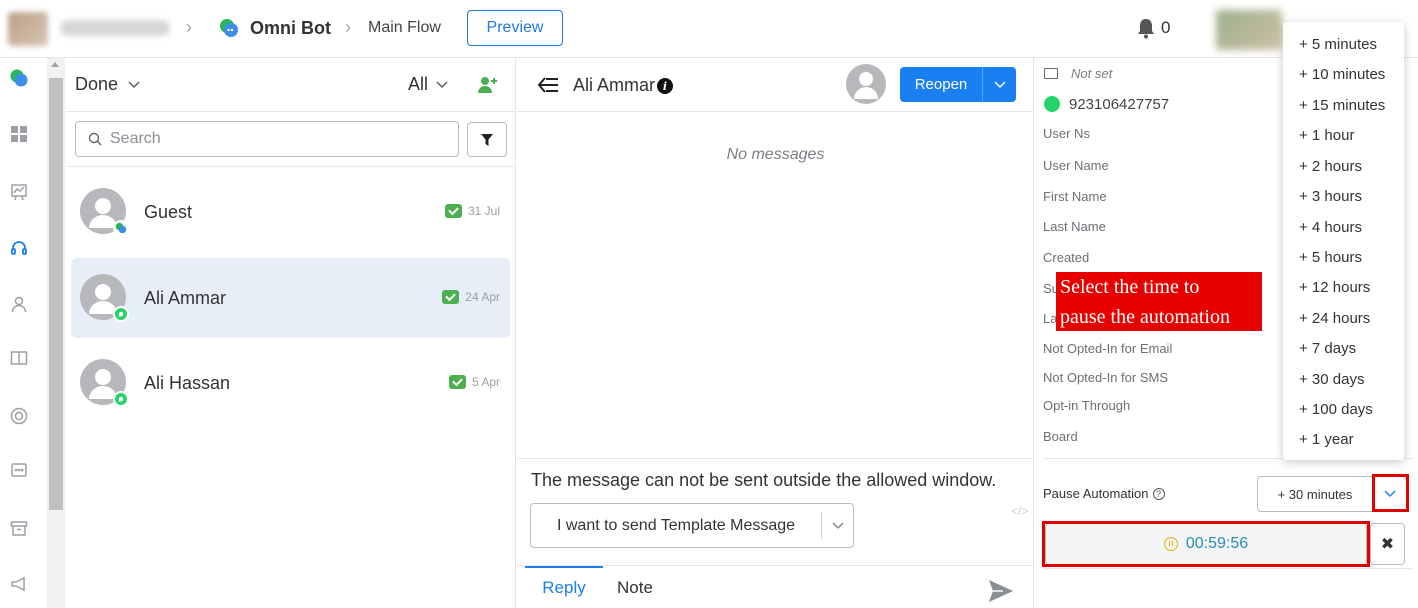 This screenshot has width=1418, height=608. Describe the element at coordinates (1338, 44) in the screenshot. I see `menu-item-5-minutes: + 5 minutes` at that location.